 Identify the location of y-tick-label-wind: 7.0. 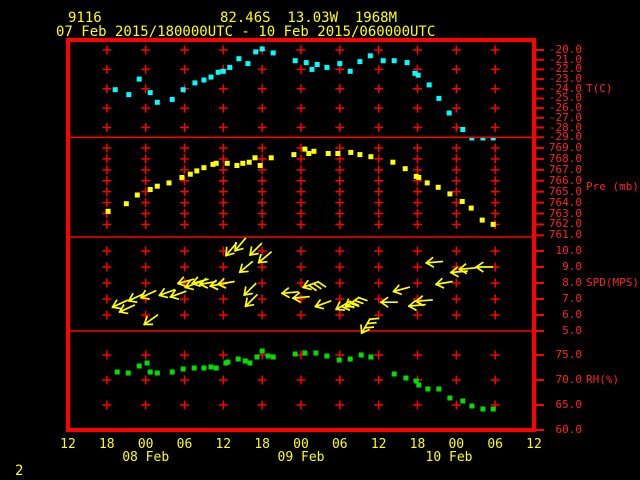
(572, 298).